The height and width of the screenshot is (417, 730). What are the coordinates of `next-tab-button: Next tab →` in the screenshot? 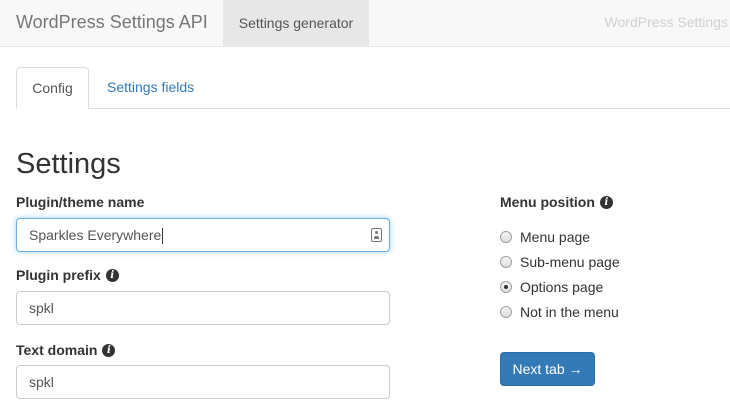 It's located at (547, 369).